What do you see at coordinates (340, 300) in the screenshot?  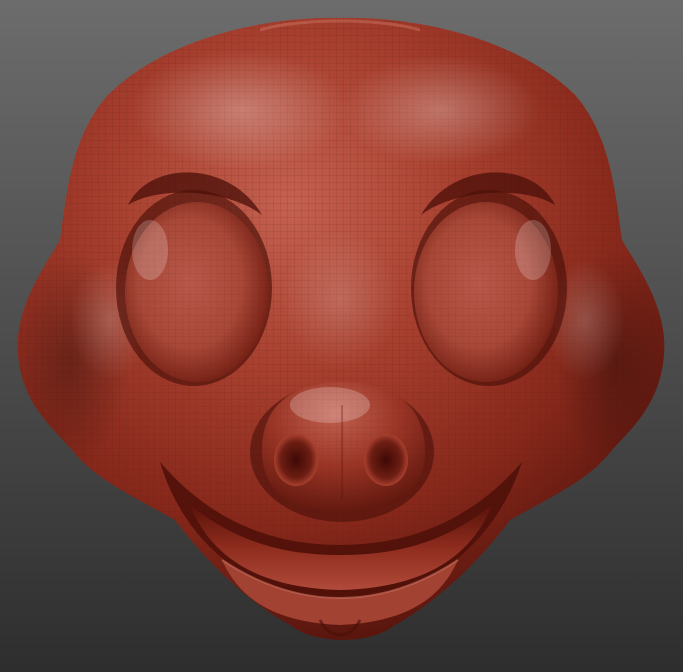 I see `bridge-highlight` at bounding box center [340, 300].